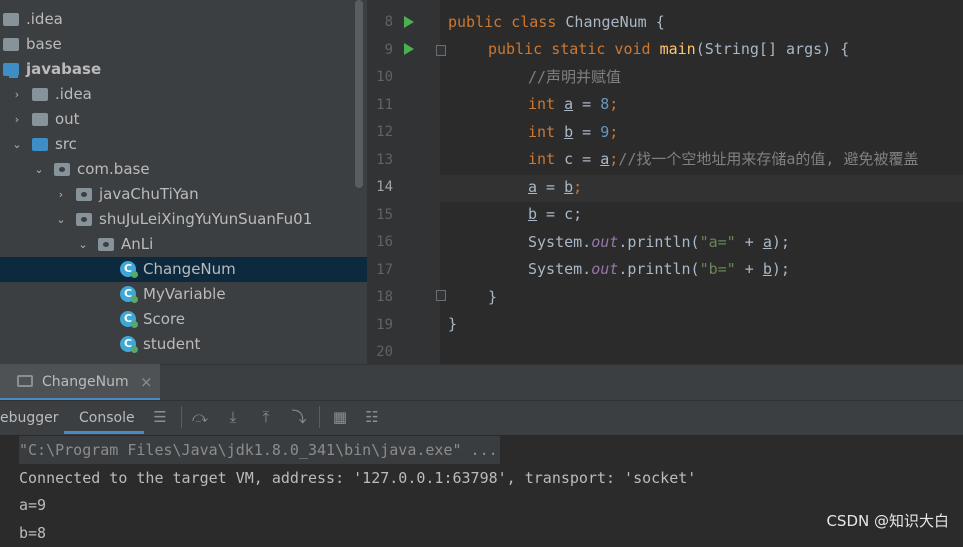  I want to click on code-line-16: System.out.println("a=" + a);, so click(659, 242).